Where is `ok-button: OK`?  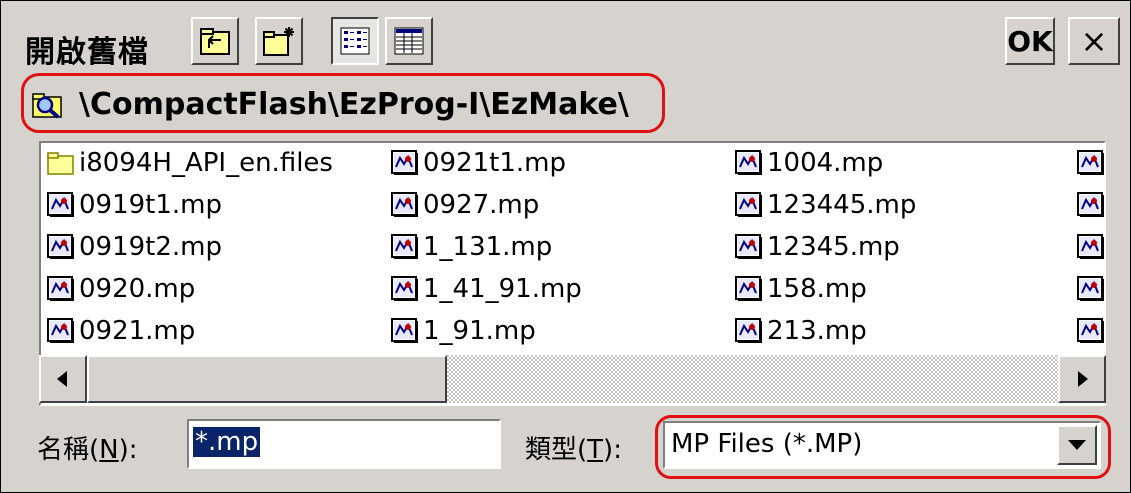 ok-button: OK is located at coordinates (1030, 41).